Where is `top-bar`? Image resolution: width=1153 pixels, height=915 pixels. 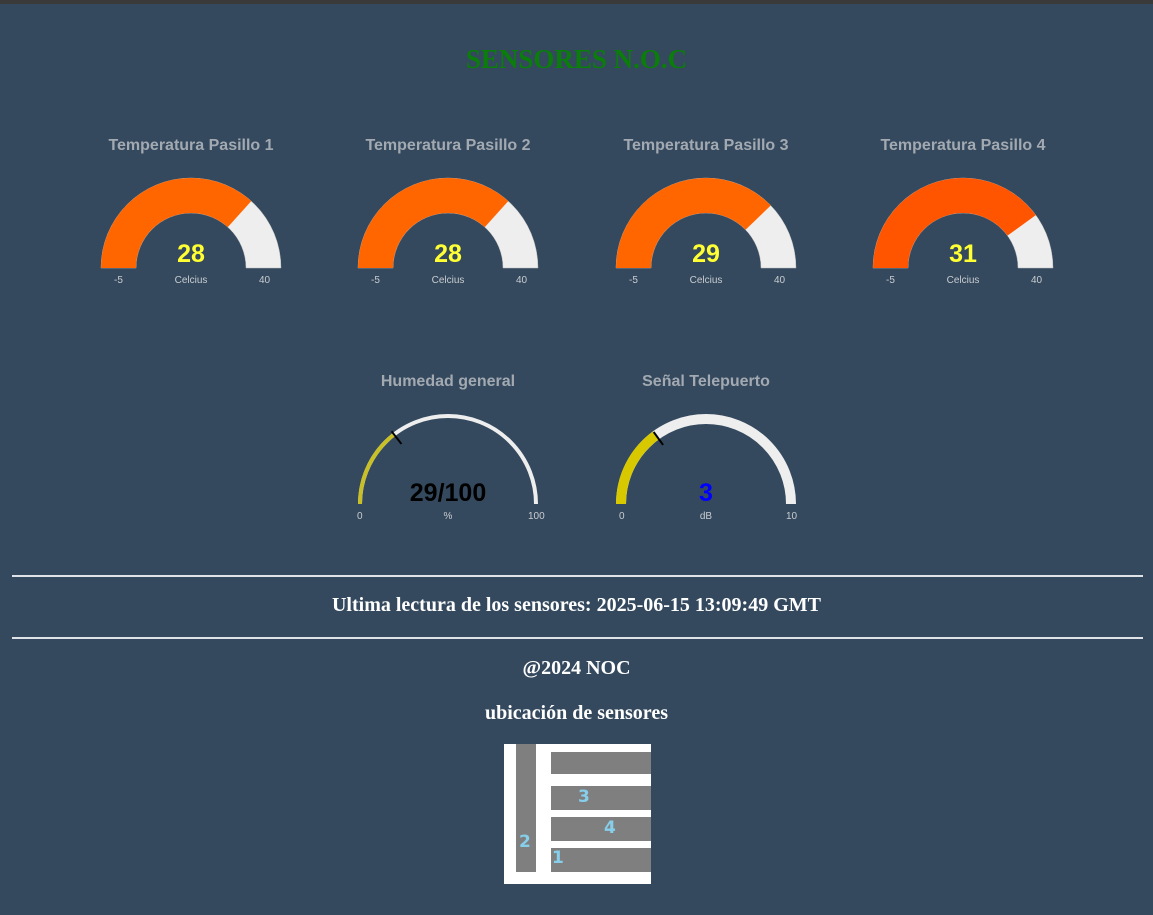
top-bar is located at coordinates (576, 2).